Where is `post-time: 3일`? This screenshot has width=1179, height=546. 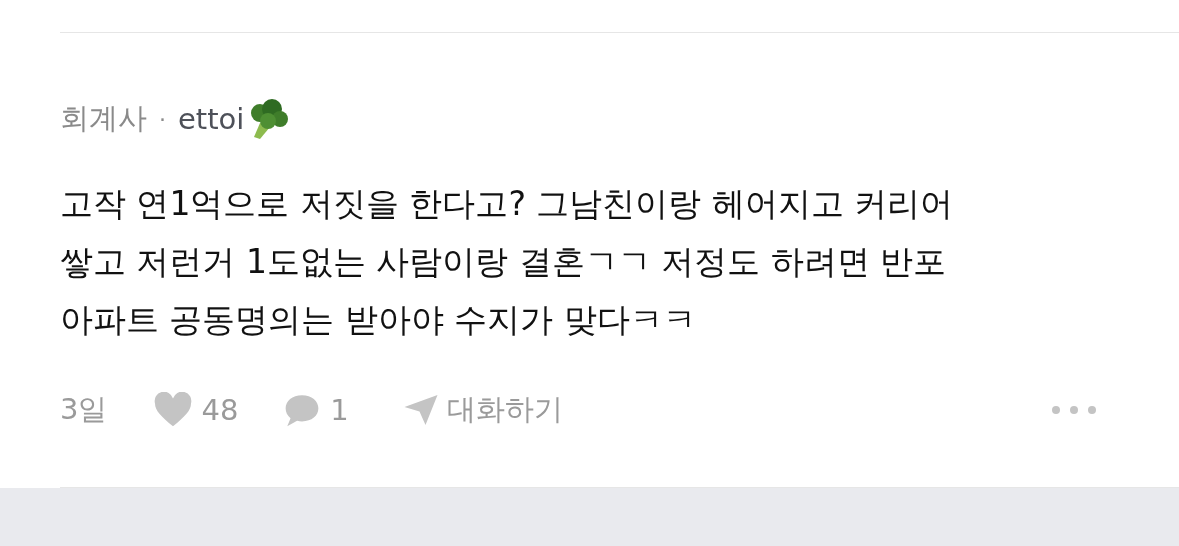 post-time: 3일 is located at coordinates (84, 409).